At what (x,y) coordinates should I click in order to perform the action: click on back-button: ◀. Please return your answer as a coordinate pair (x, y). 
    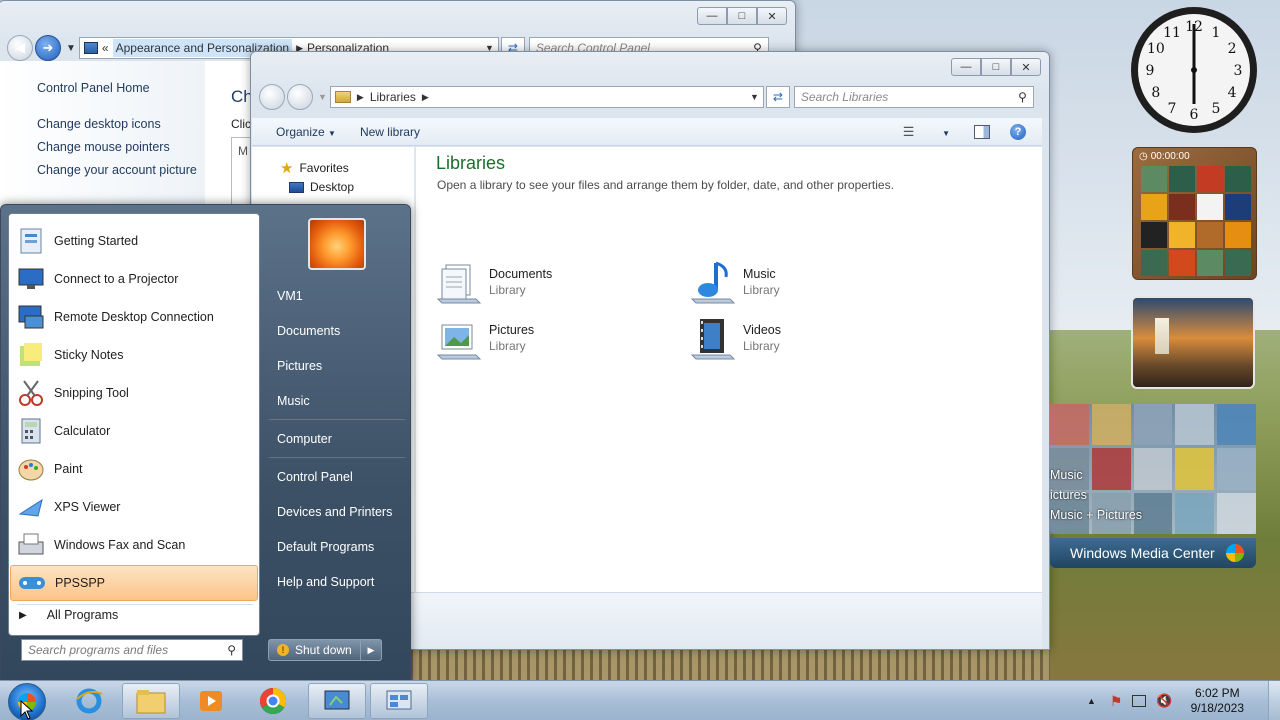
    Looking at the image, I should click on (20, 48).